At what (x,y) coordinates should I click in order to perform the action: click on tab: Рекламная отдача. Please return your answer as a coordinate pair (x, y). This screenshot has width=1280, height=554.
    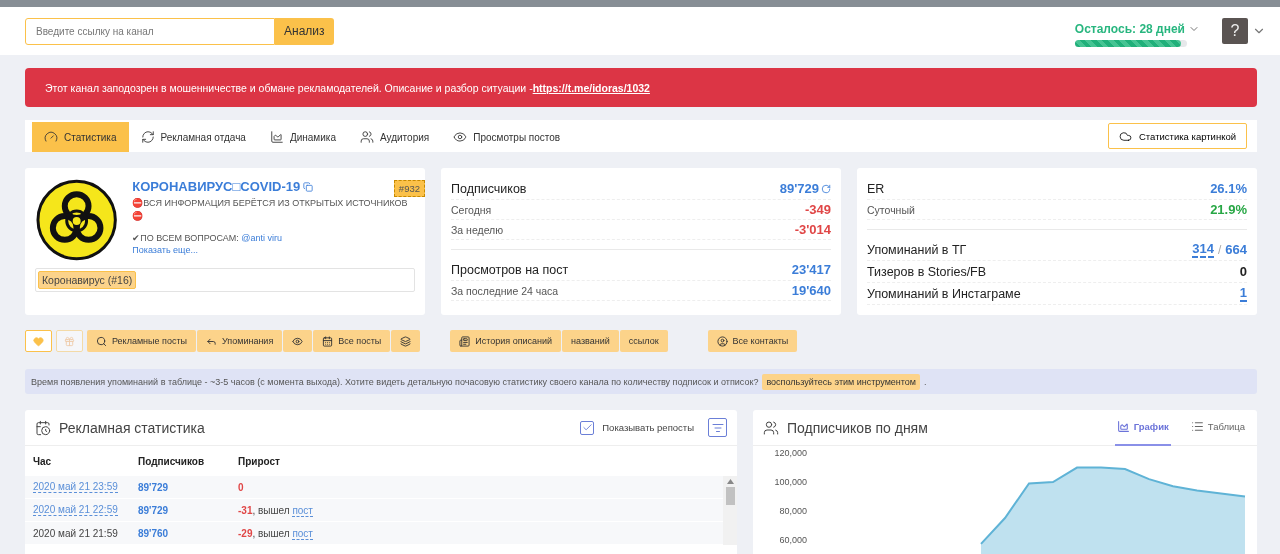
    Looking at the image, I should click on (193, 137).